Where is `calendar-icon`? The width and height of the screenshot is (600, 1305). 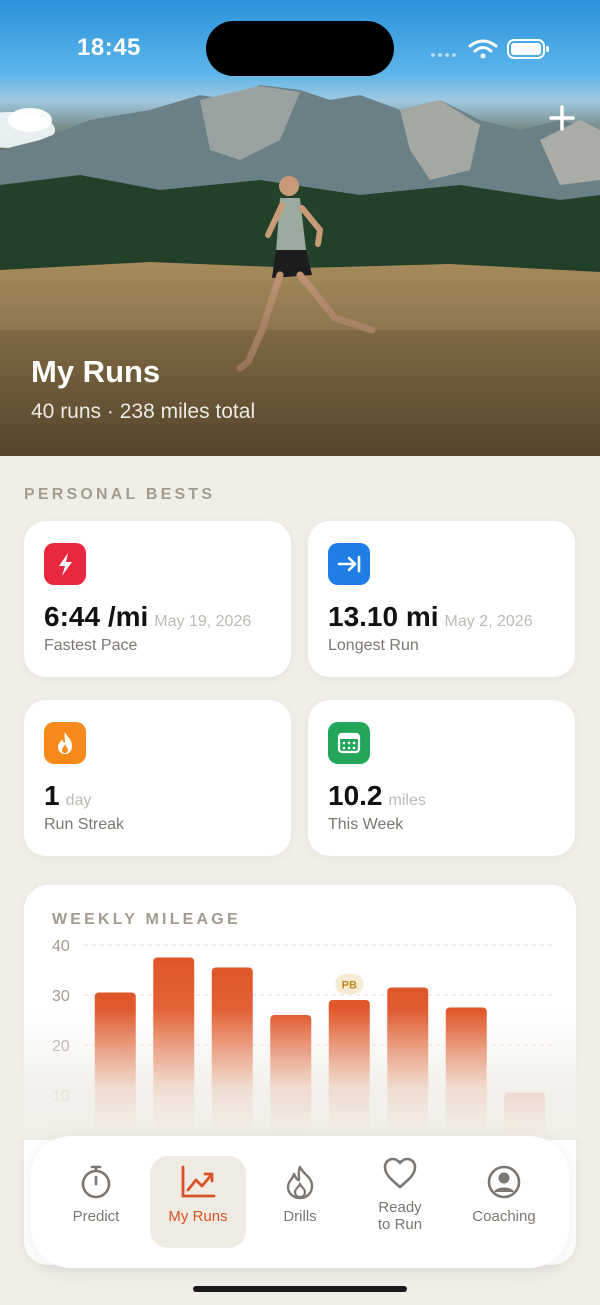 calendar-icon is located at coordinates (349, 743).